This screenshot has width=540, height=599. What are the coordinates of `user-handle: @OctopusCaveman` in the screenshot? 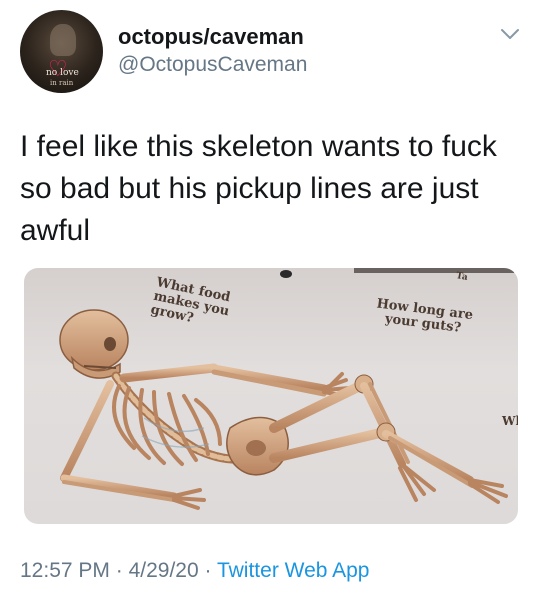 It's located at (212, 65).